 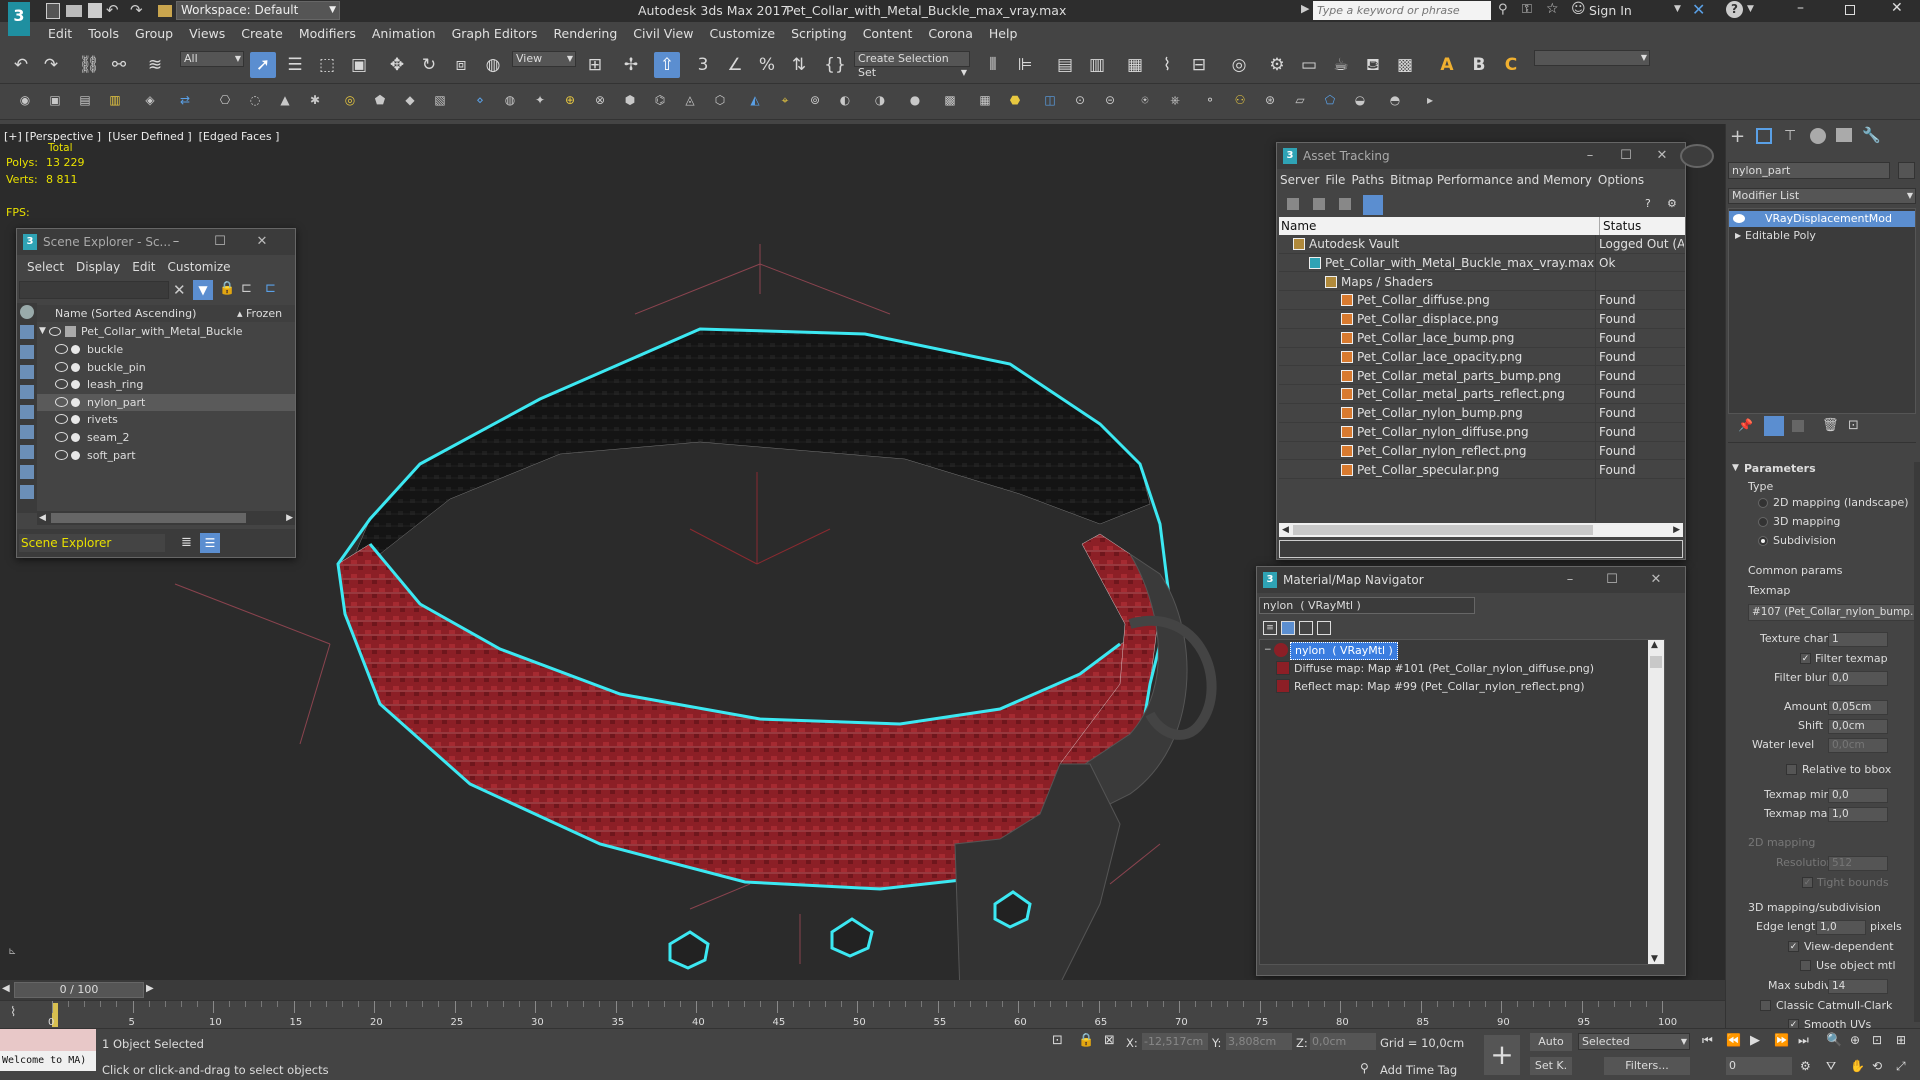 I want to click on menu-item-content: Content, so click(x=888, y=34).